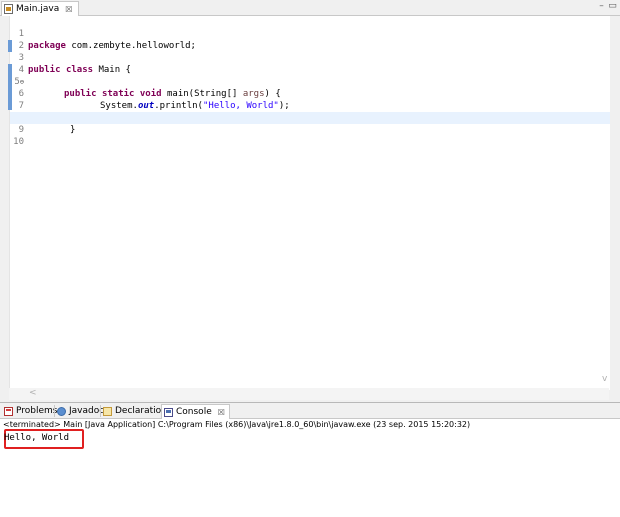 The image size is (620, 517). Describe the element at coordinates (310, 105) in the screenshot. I see `code-line: 7 }` at that location.